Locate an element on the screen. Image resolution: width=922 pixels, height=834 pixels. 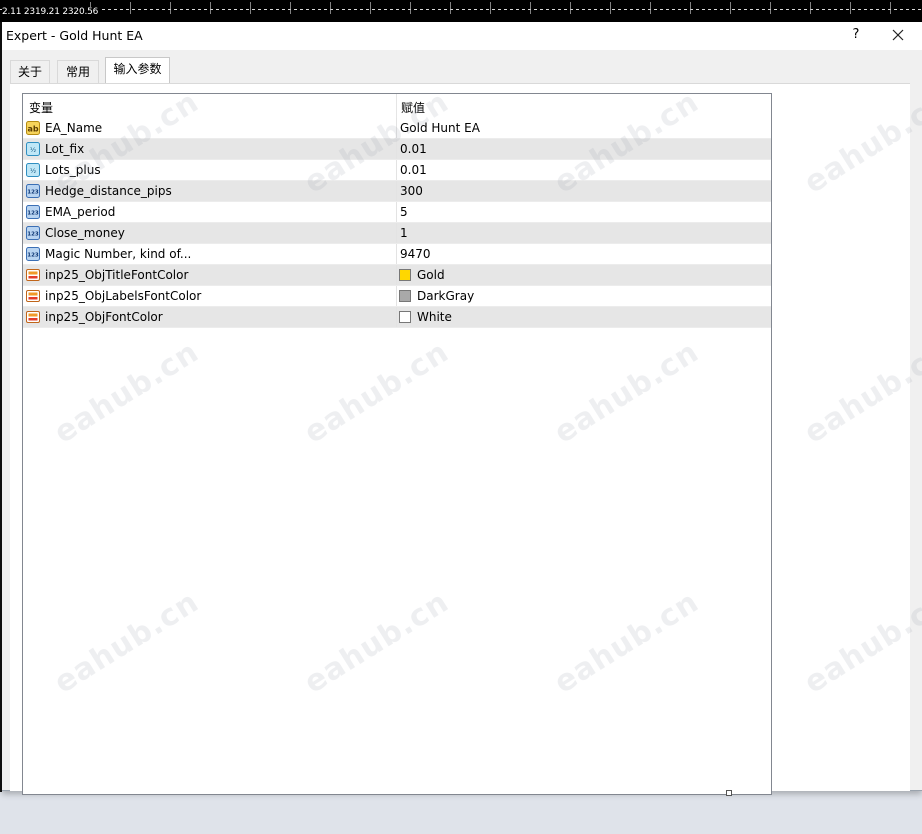
window-title: Expert - Gold Hunt EA is located at coordinates (74, 35).